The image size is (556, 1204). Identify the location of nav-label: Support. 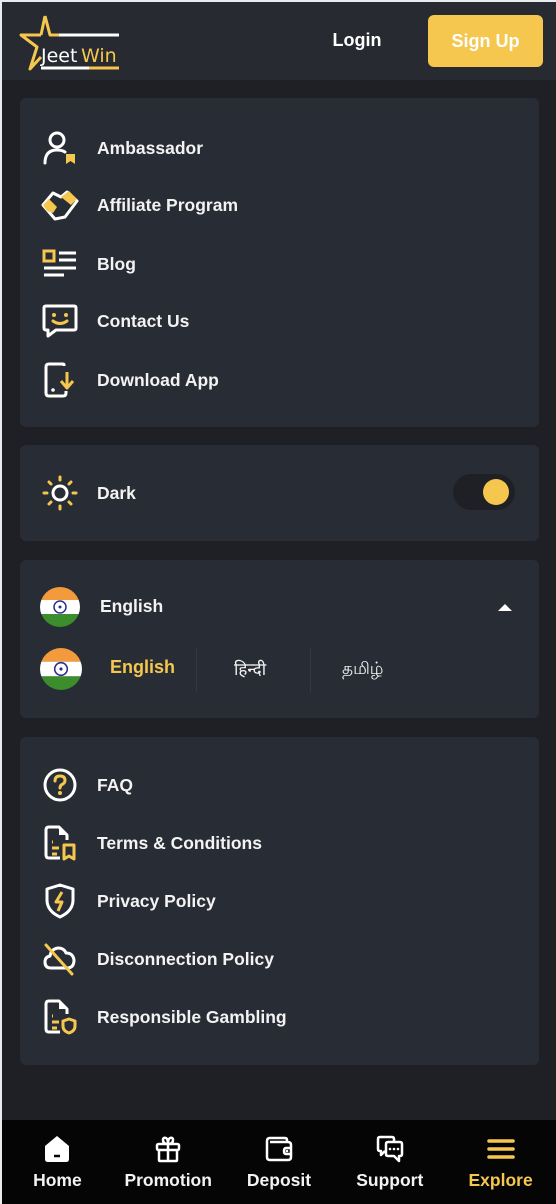
(390, 1180).